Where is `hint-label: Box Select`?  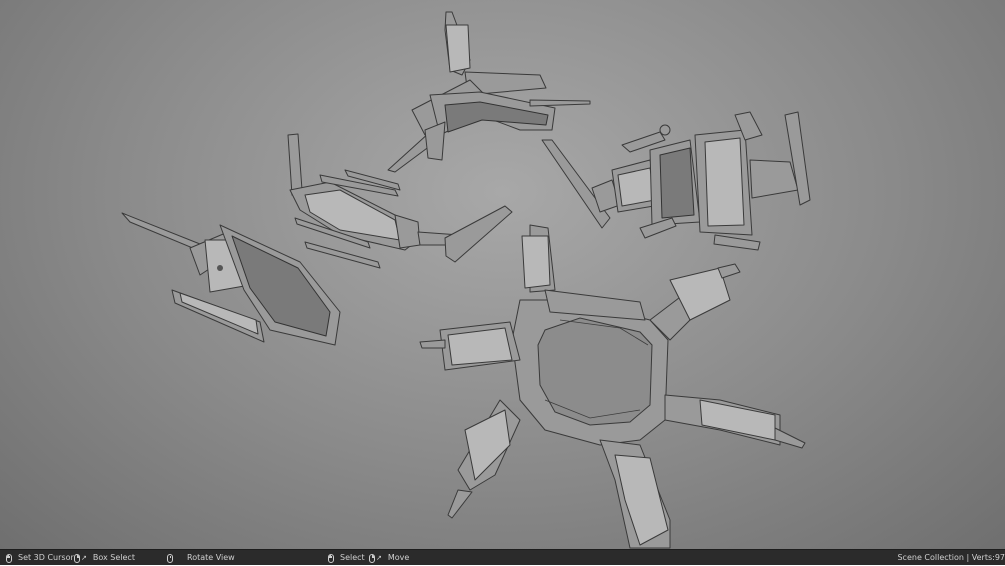 hint-label: Box Select is located at coordinates (113, 557).